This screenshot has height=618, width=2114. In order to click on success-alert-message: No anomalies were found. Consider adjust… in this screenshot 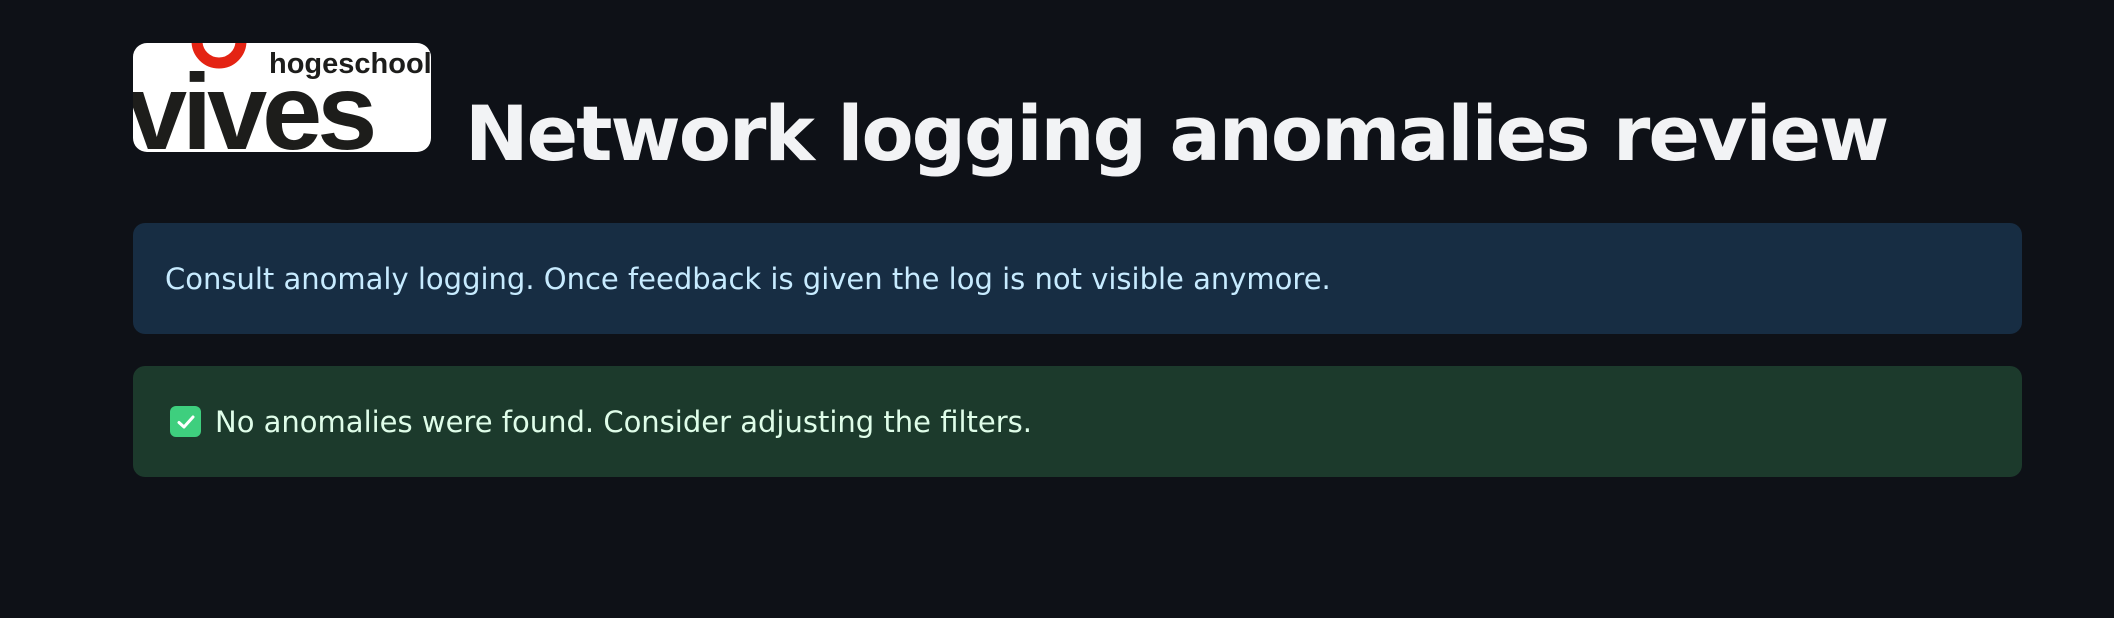, I will do `click(623, 421)`.